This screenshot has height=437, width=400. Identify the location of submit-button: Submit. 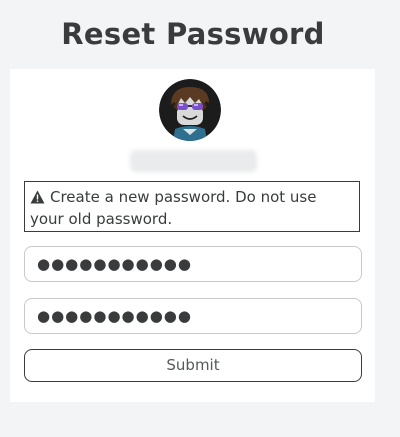
(193, 365).